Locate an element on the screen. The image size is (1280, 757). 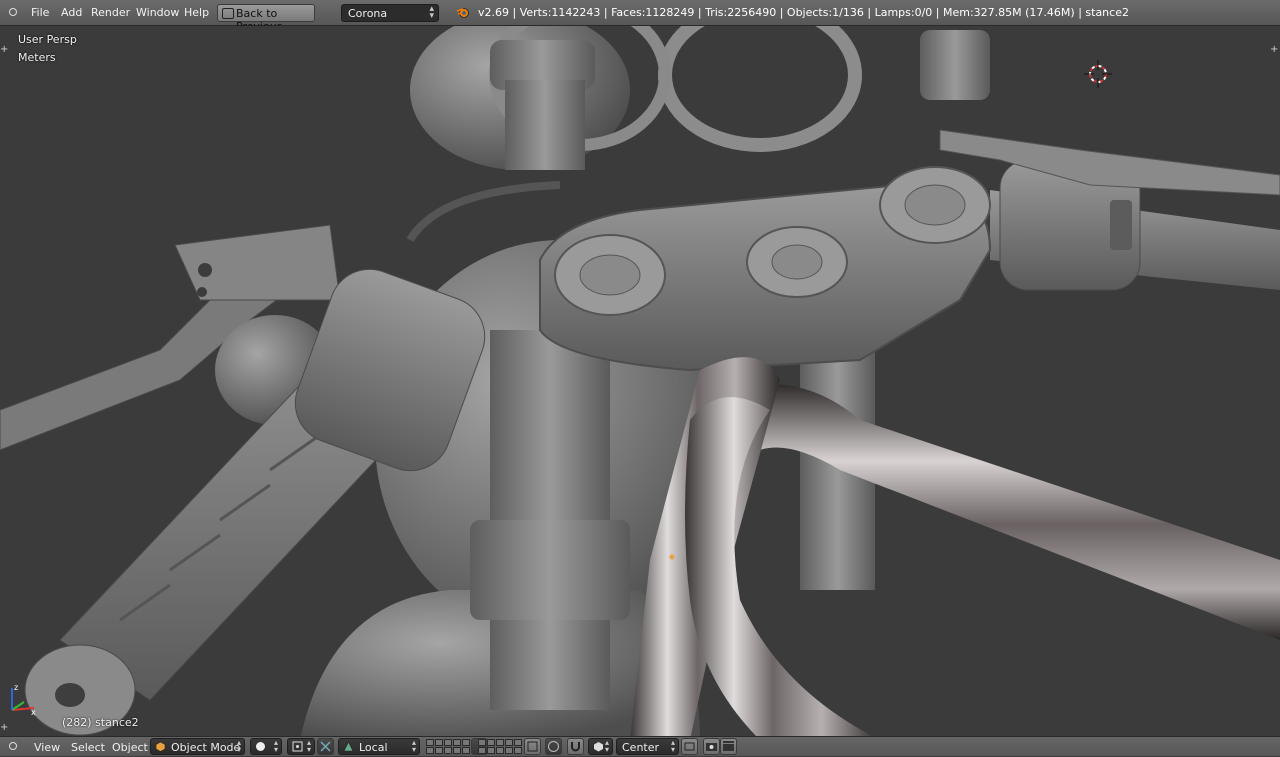
menu-file: File is located at coordinates (40, 12).